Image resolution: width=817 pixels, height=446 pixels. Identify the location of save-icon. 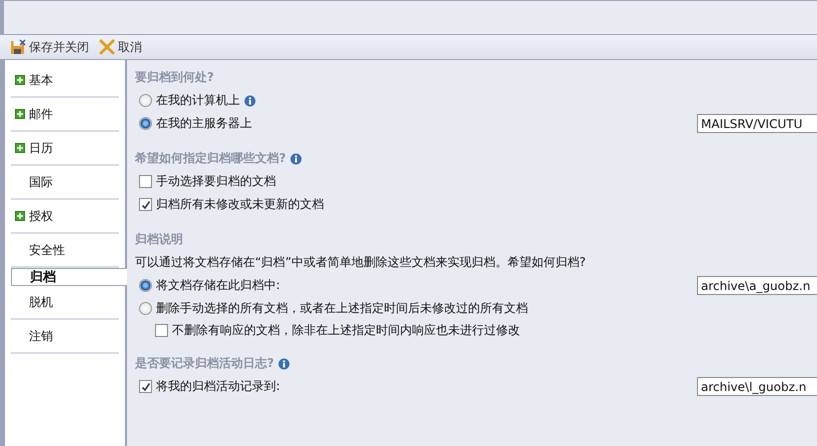
(18, 47).